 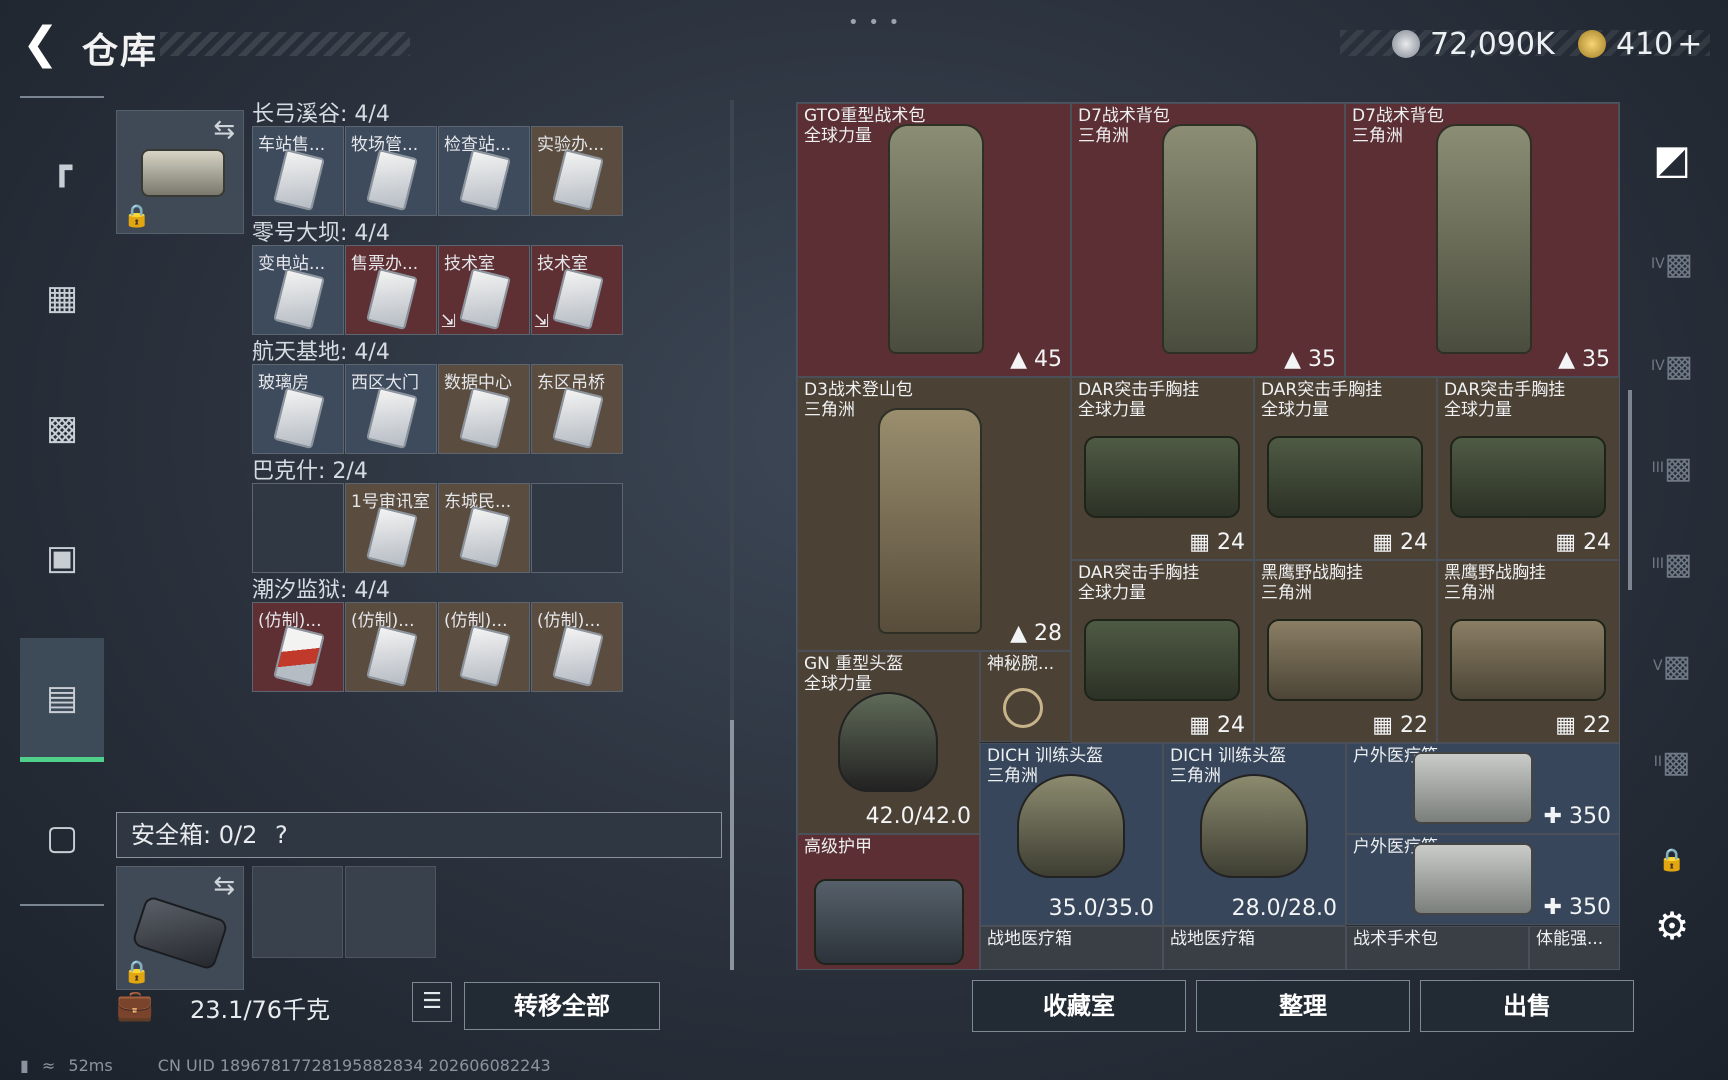 What do you see at coordinates (1672, 762) in the screenshot?
I see `case-tier-ii-icon: II ▩` at bounding box center [1672, 762].